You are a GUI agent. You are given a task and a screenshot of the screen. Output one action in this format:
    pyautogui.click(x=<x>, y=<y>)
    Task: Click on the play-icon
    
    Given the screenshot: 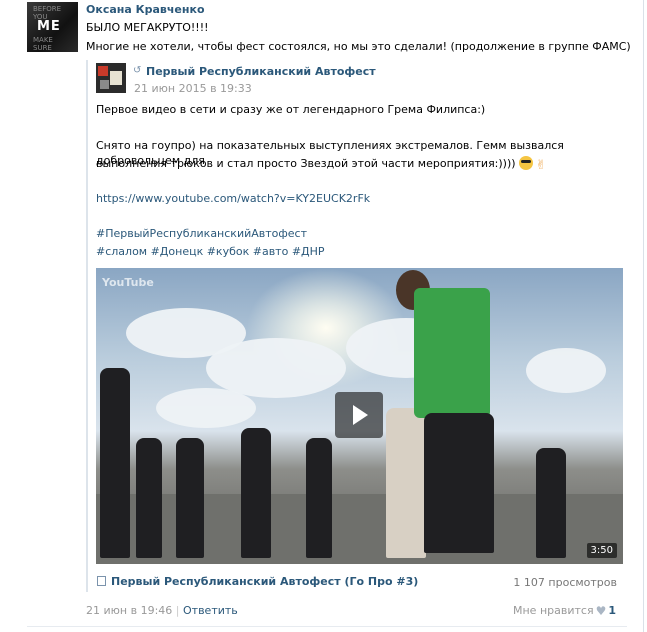 What is the action you would take?
    pyautogui.click(x=359, y=415)
    